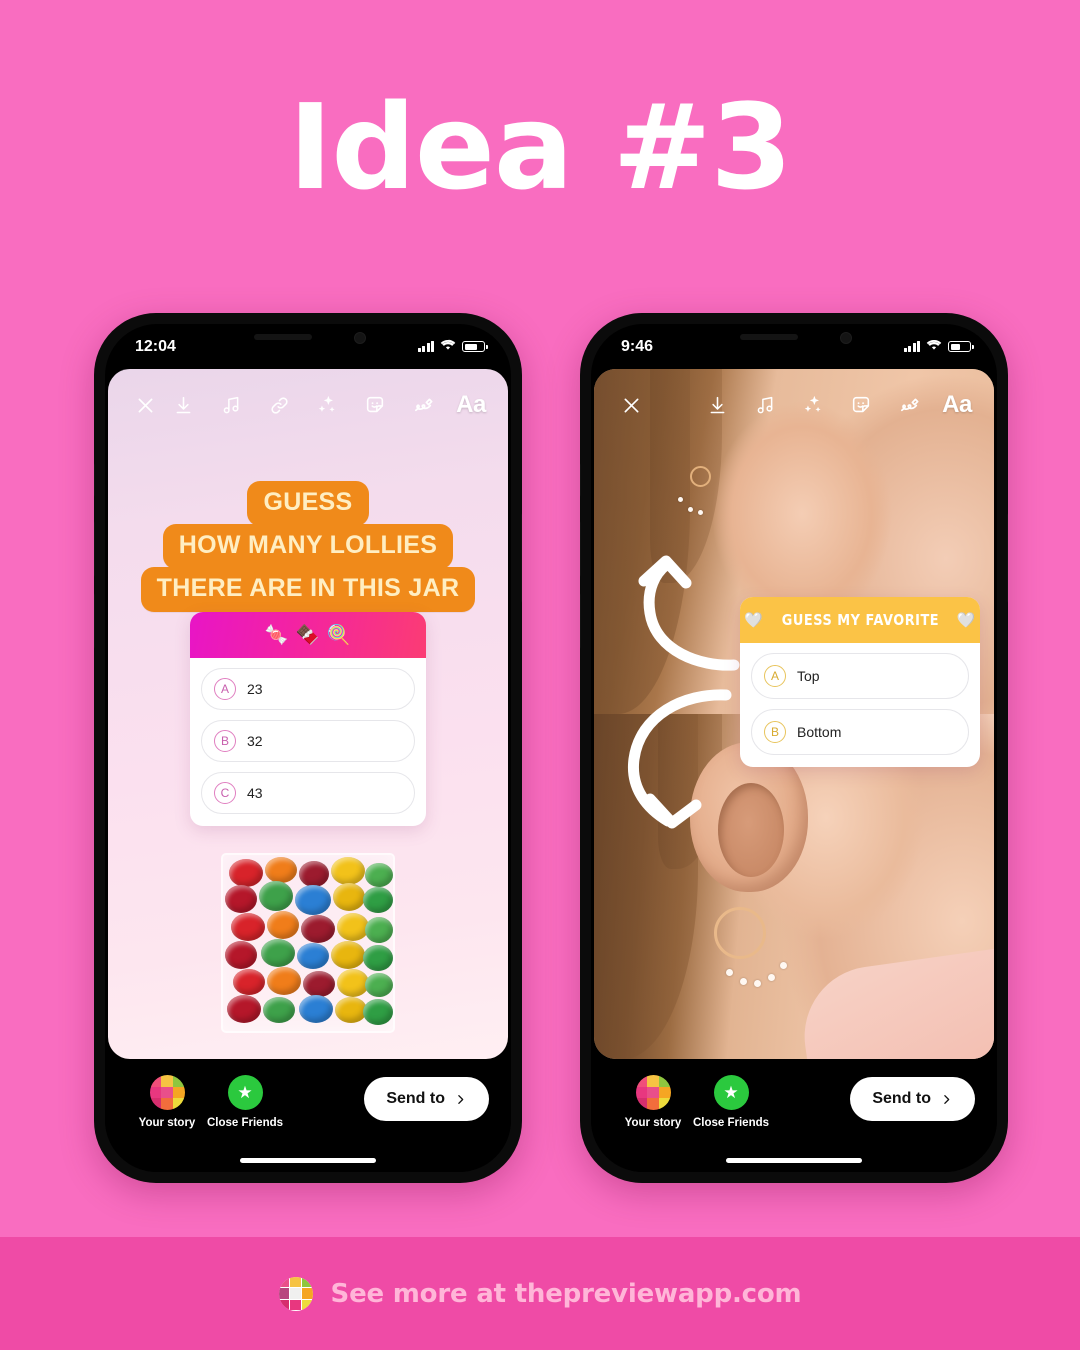 The height and width of the screenshot is (1350, 1080). What do you see at coordinates (860, 676) in the screenshot?
I see `quiz-option: A Top` at bounding box center [860, 676].